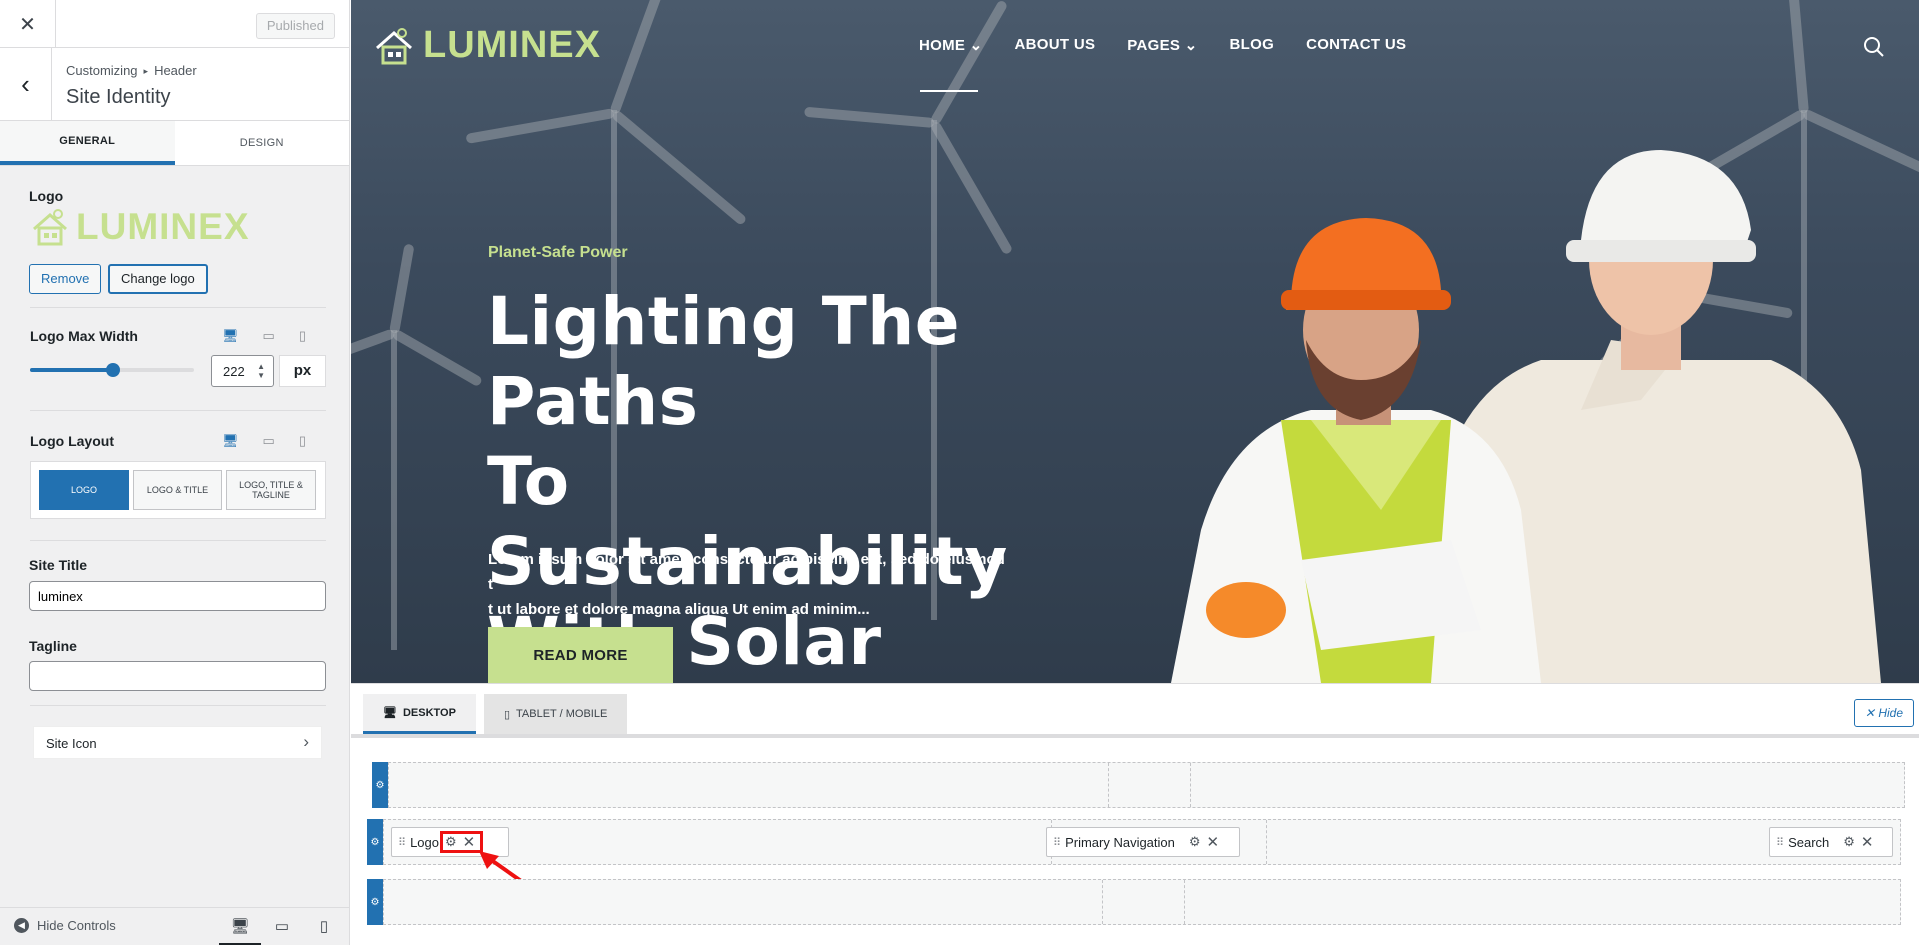 The image size is (1919, 945). What do you see at coordinates (562, 714) in the screenshot?
I see `tab-tablet-mobile-label: TABLET / MOBILE` at bounding box center [562, 714].